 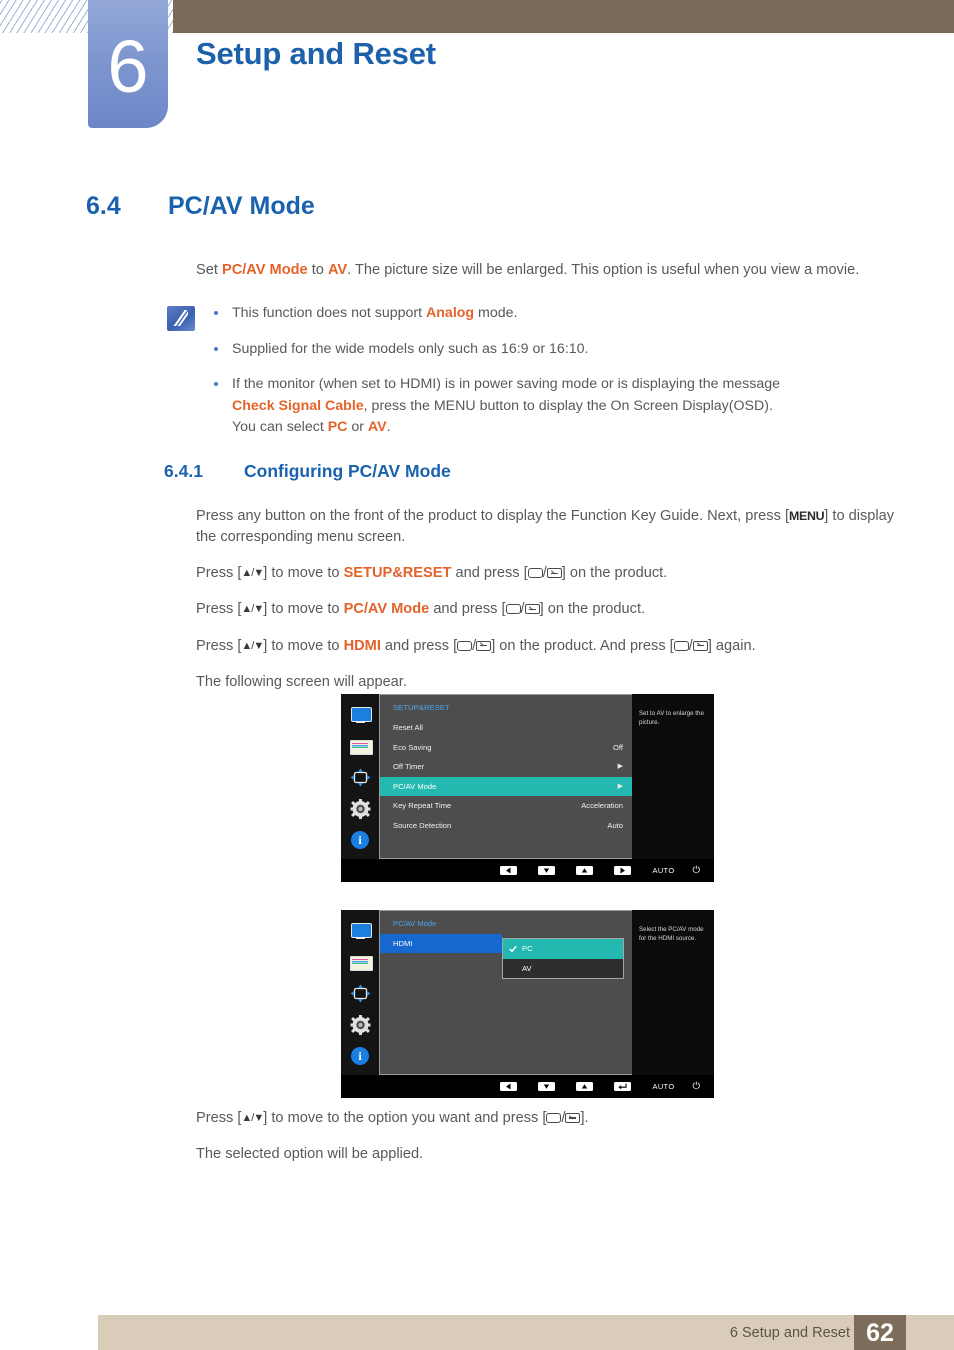 I want to click on a1a: Press [, so click(x=219, y=1118).